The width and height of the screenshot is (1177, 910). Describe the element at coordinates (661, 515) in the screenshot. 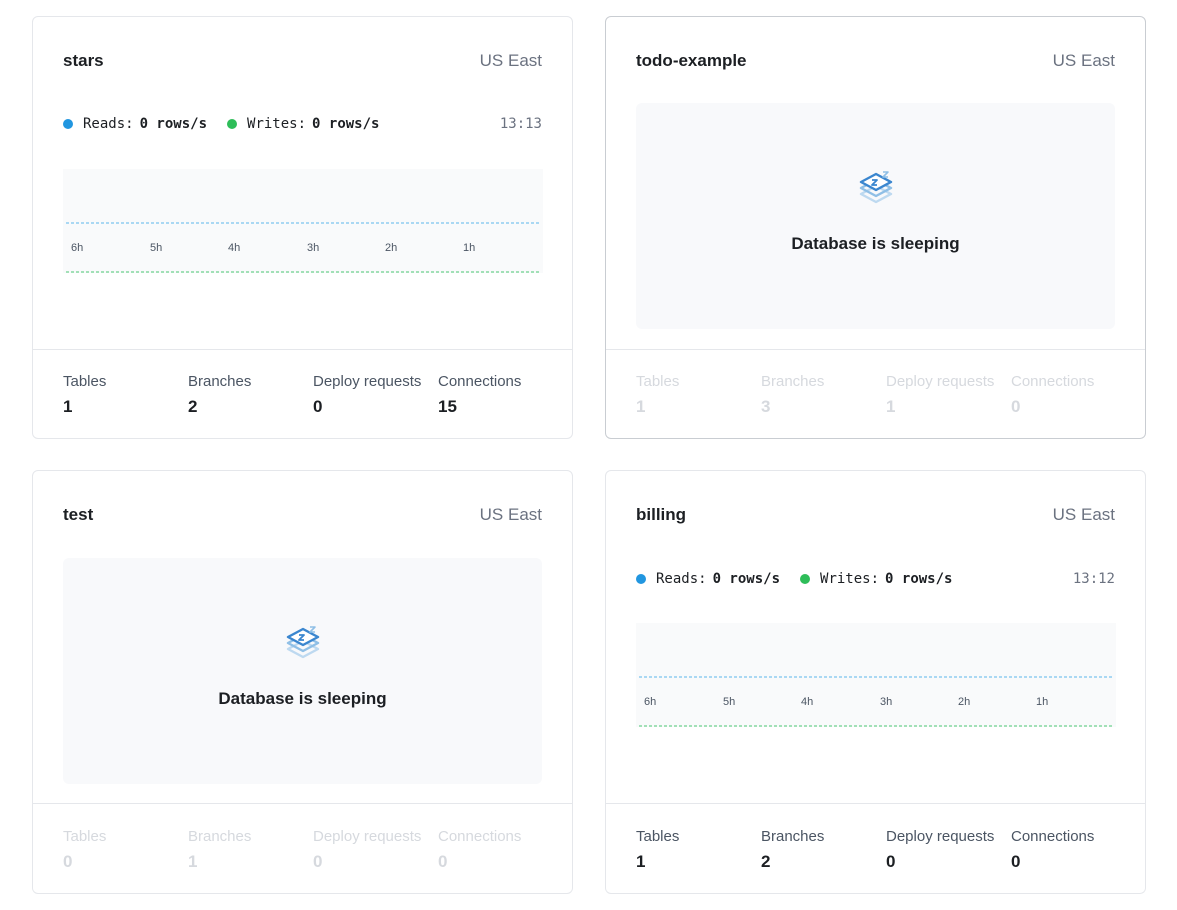

I see `database-name: billing` at that location.